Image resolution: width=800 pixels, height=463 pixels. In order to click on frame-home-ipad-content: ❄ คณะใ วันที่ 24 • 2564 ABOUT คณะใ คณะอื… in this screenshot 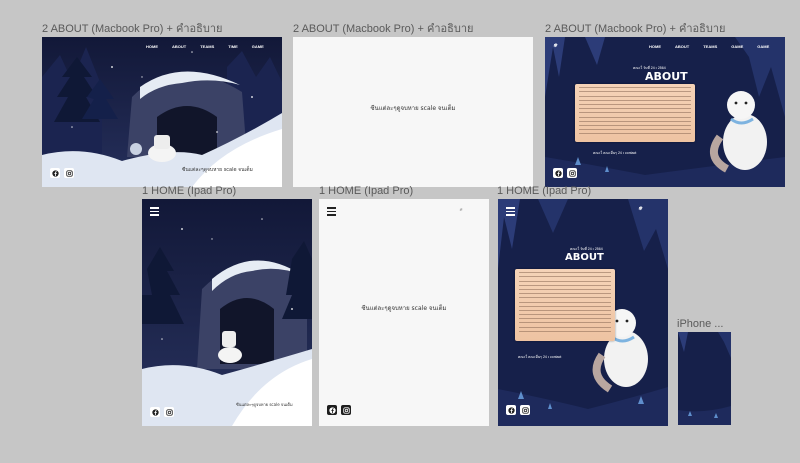, I will do `click(583, 312)`.